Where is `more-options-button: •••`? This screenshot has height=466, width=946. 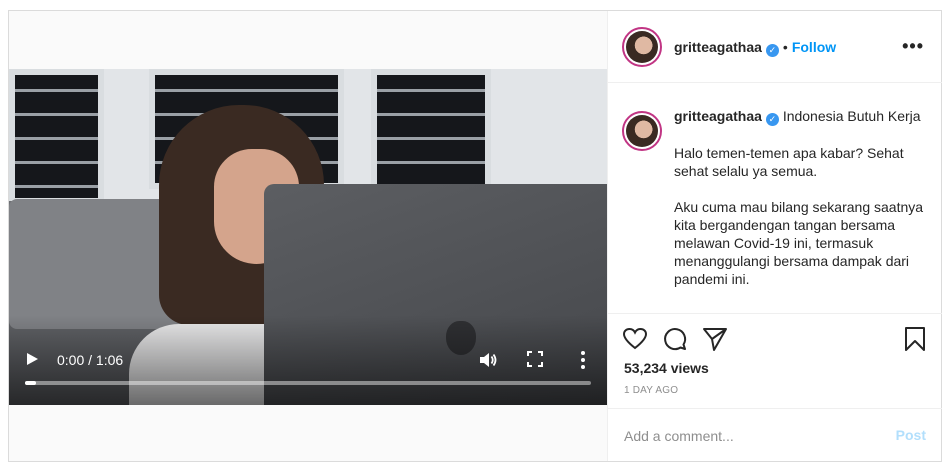
more-options-button: ••• is located at coordinates (913, 46).